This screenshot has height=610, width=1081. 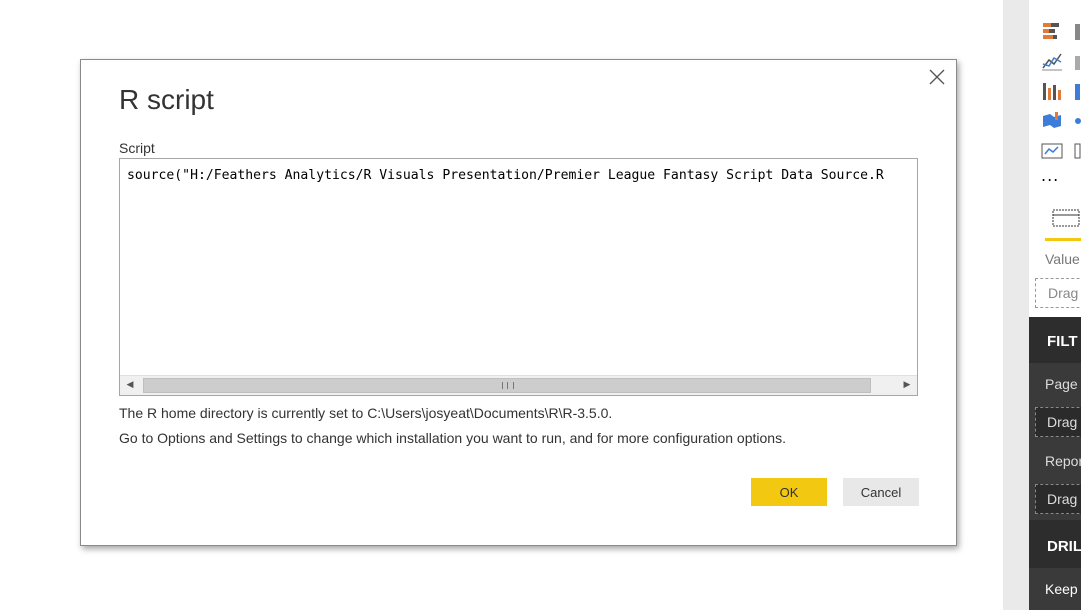 I want to click on close-icon, so click(x=937, y=77).